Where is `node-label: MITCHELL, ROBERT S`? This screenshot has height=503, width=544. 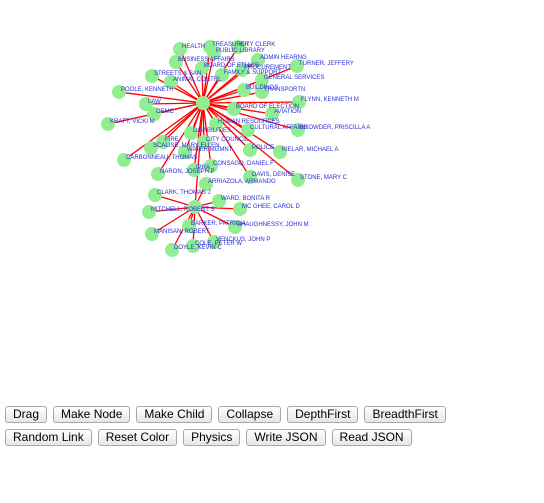
node-label: MITCHELL, ROBERT S is located at coordinates (182, 210).